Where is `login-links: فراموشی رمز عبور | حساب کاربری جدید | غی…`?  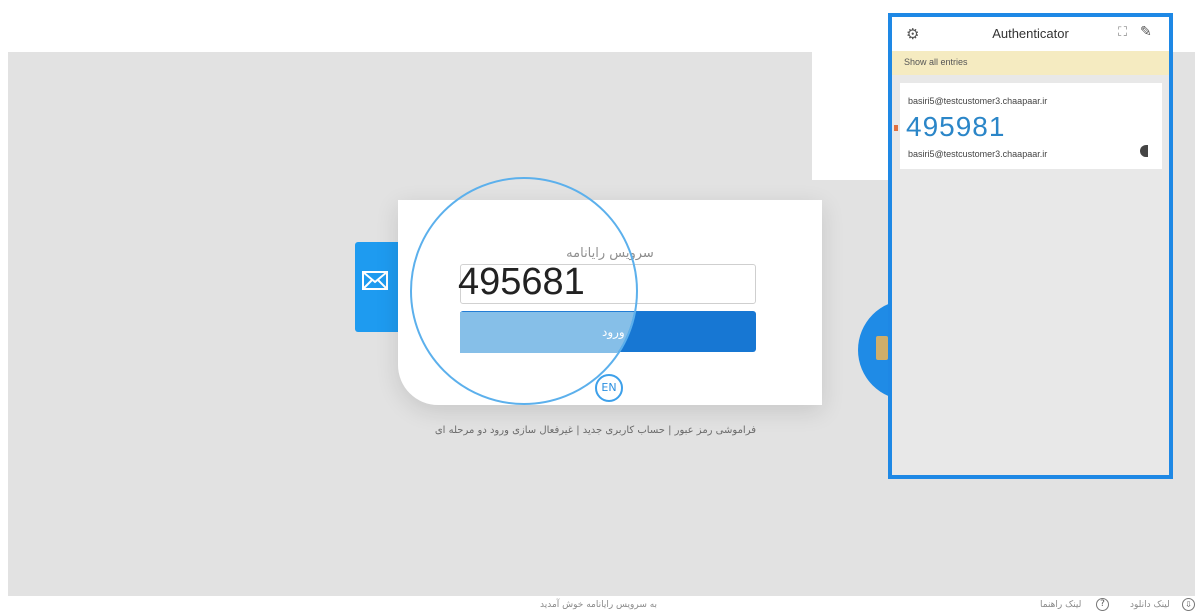 login-links: فراموشی رمز عبور | حساب کاربری جدید | غی… is located at coordinates (578, 430).